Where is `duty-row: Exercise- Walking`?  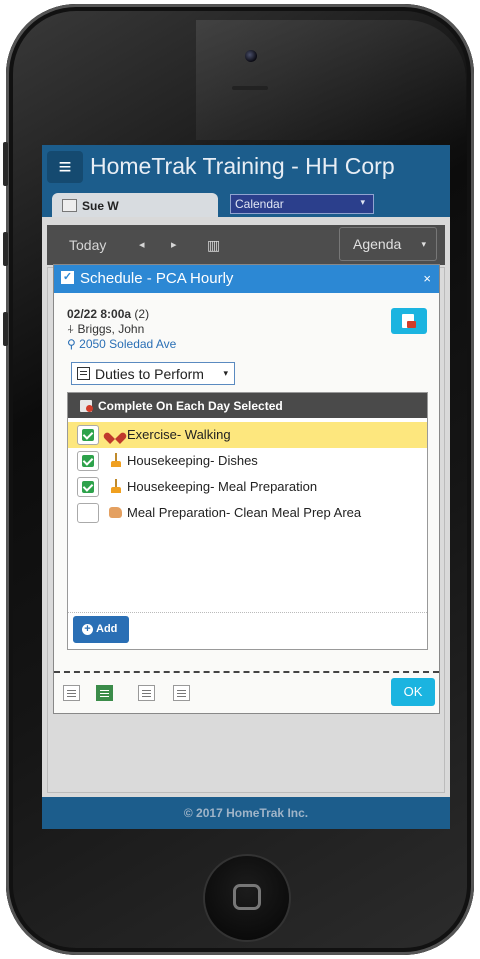
duty-row: Exercise- Walking is located at coordinates (247, 435).